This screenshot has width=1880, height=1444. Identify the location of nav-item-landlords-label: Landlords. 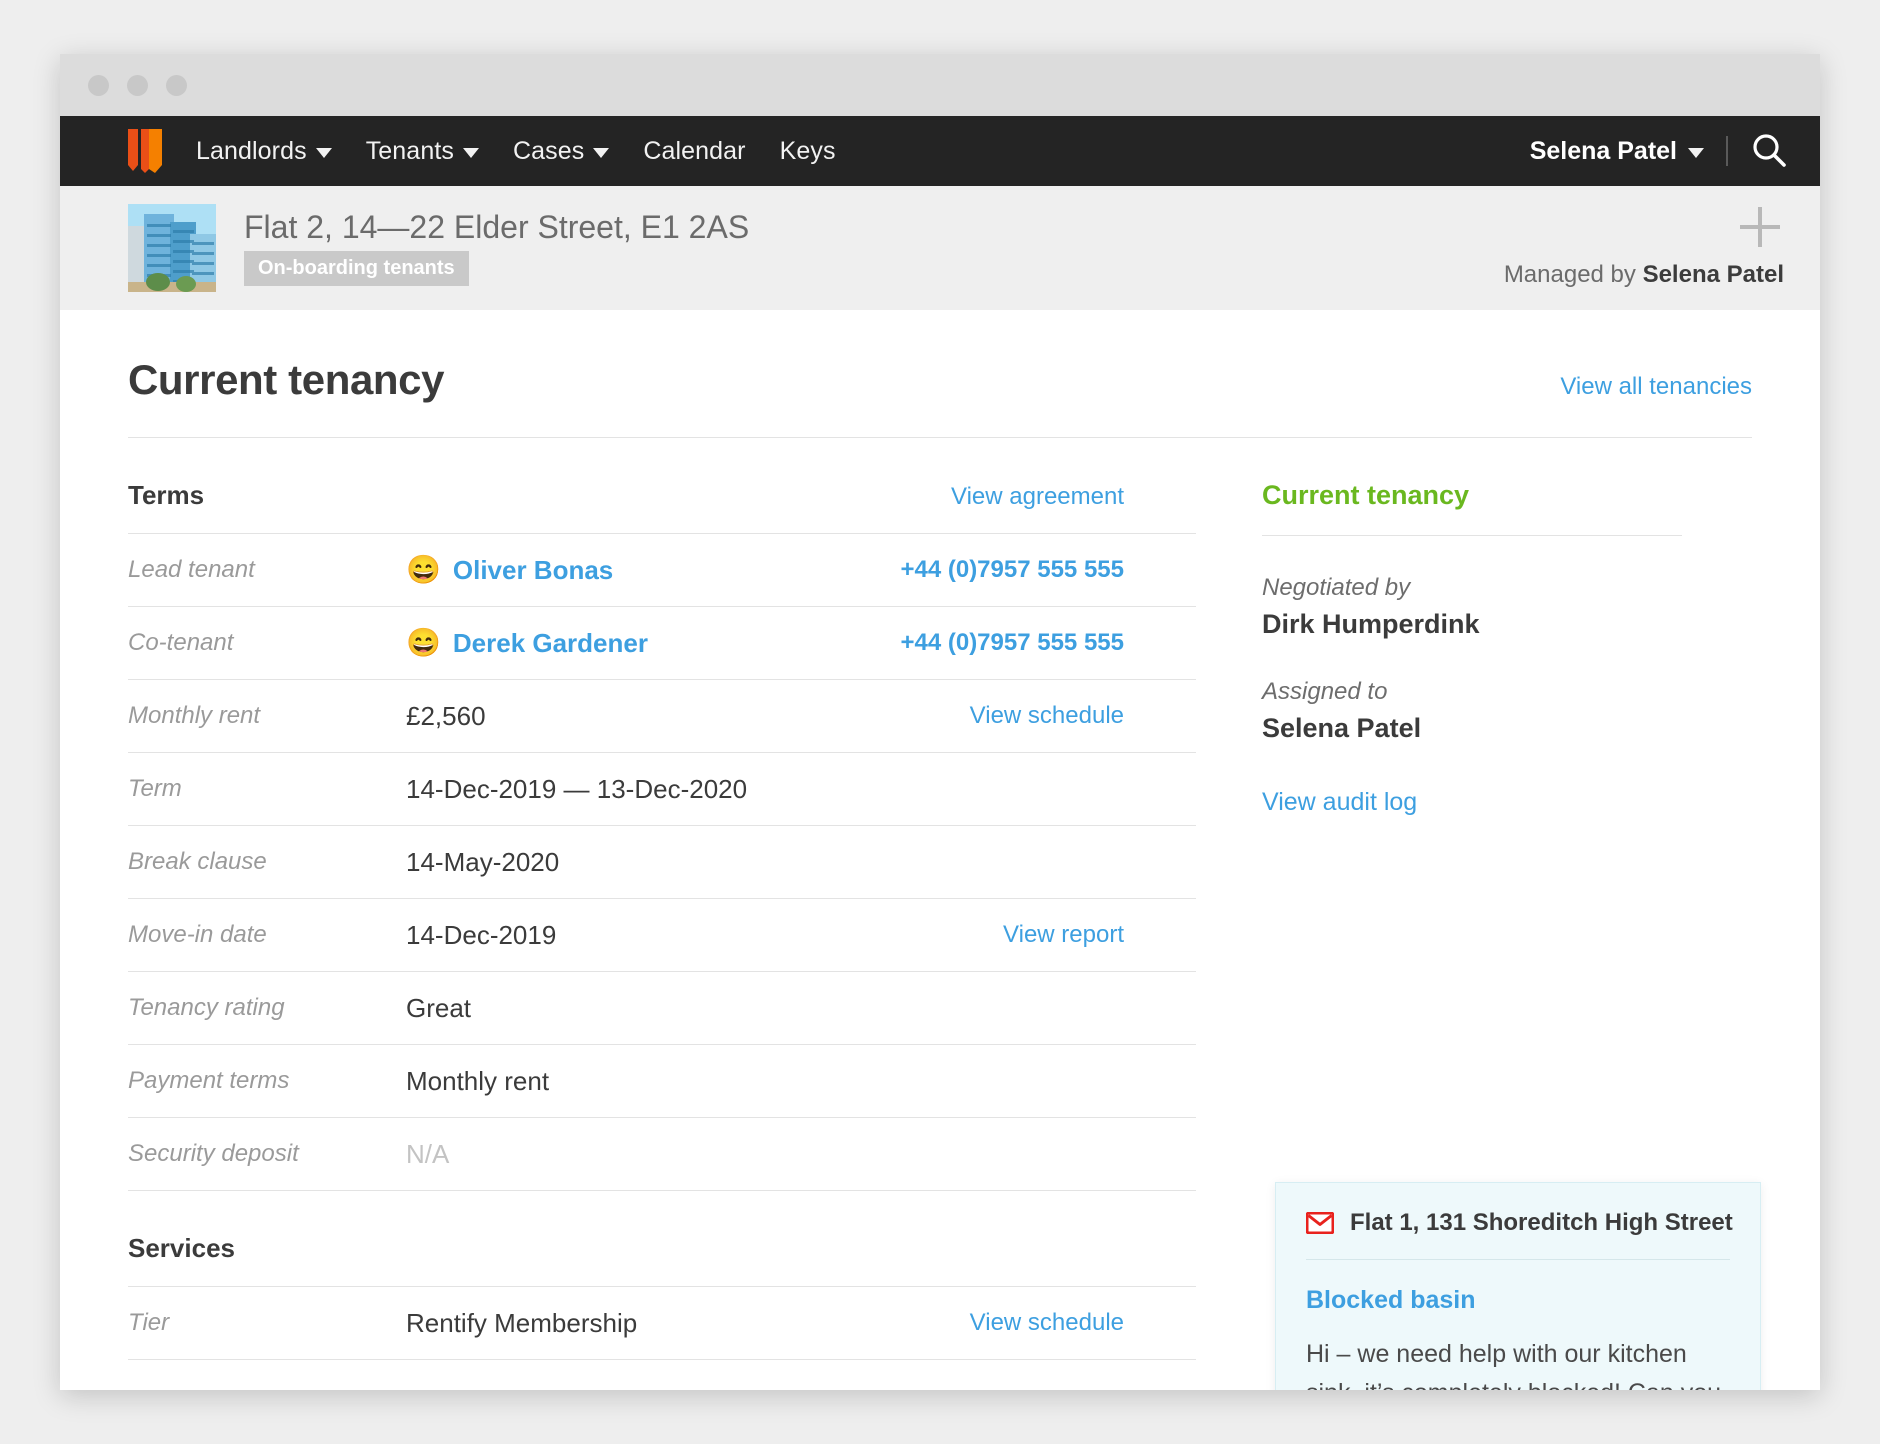
(251, 150).